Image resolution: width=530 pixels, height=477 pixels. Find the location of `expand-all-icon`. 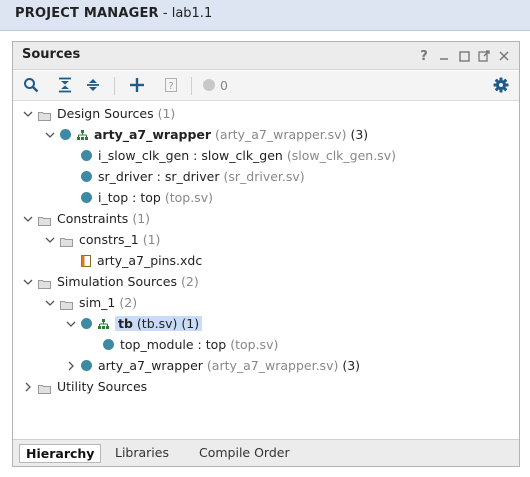

expand-all-icon is located at coordinates (93, 86).